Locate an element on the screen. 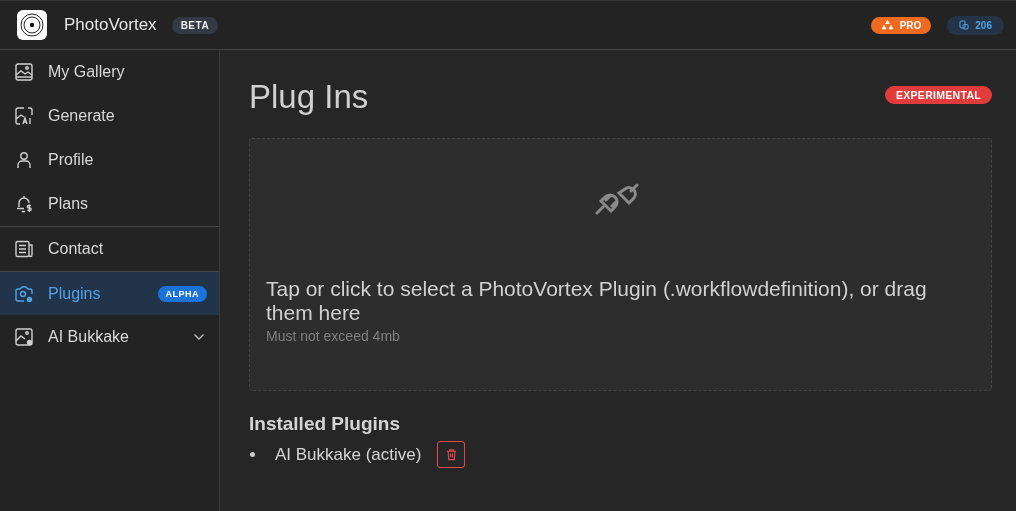  sidebar-item: AI Bukkake is located at coordinates (109, 337).